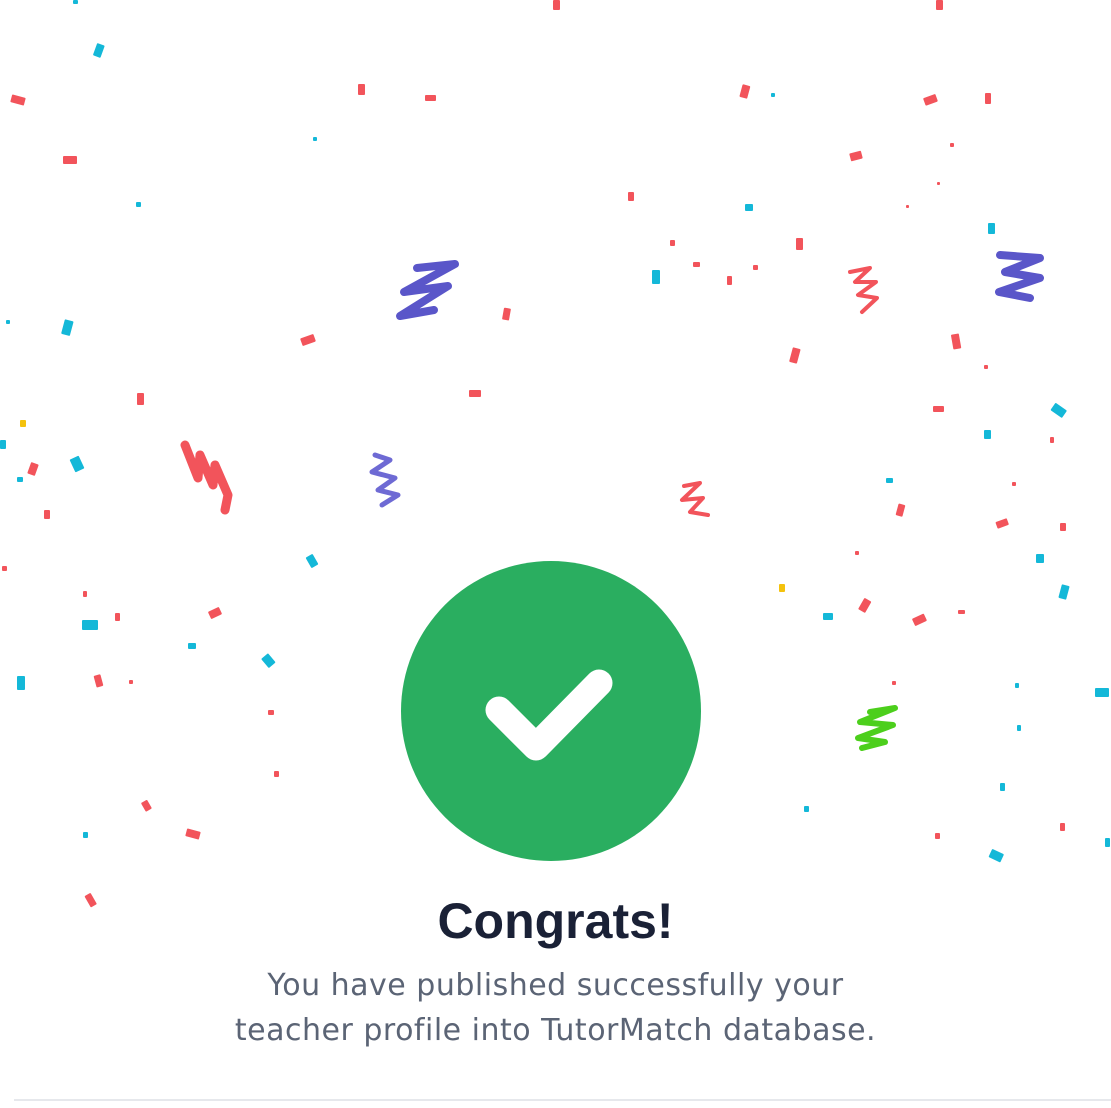 This screenshot has height=1108, width=1111. Describe the element at coordinates (555, 985) in the screenshot. I see `success-message-line-1: You have published successfully your` at that location.